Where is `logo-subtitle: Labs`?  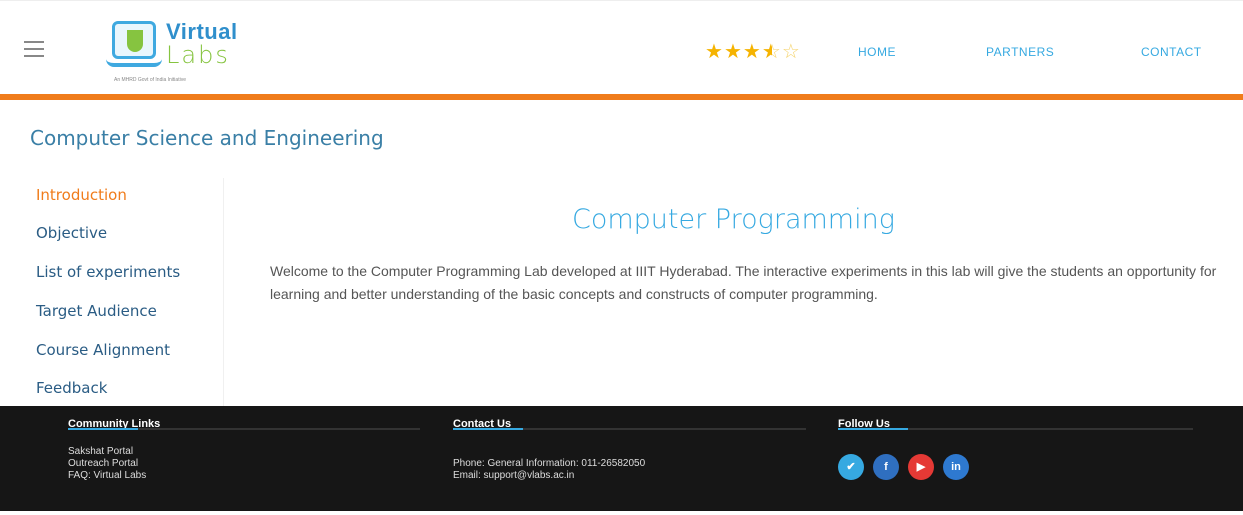 logo-subtitle: Labs is located at coordinates (198, 55).